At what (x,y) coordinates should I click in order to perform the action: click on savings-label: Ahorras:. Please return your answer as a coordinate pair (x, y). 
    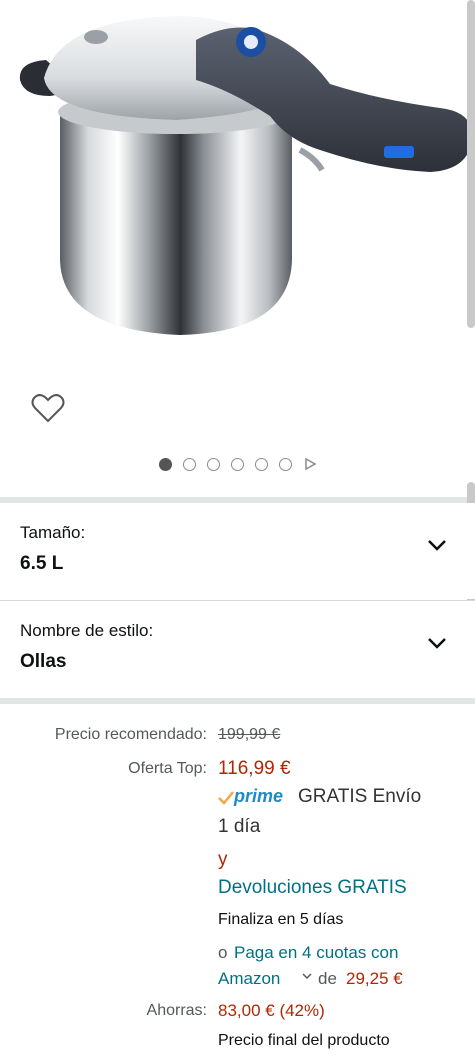
    Looking at the image, I should click on (176, 1010).